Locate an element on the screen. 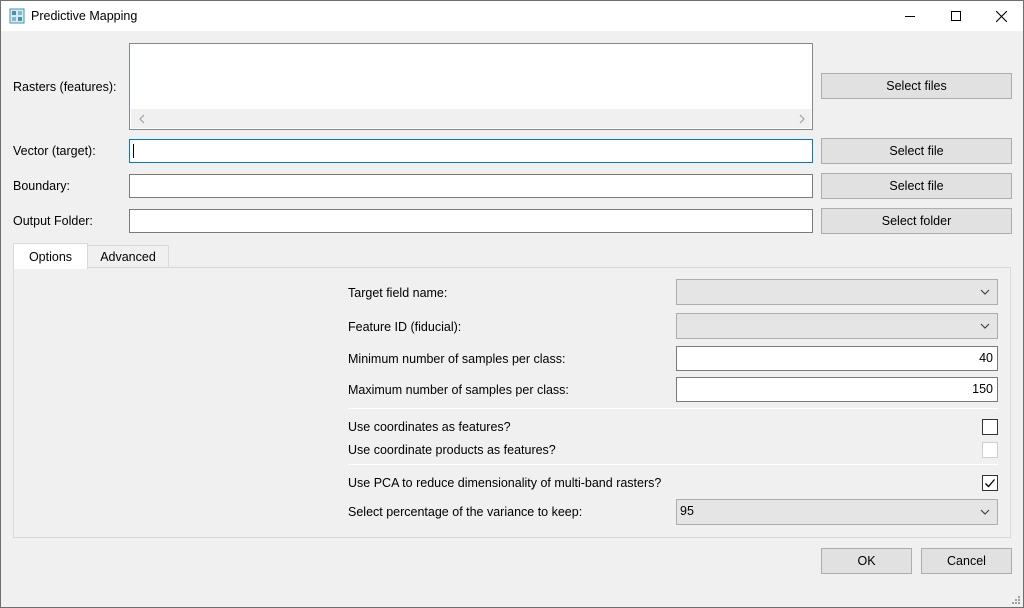  cancel-button: Cancel is located at coordinates (966, 561).